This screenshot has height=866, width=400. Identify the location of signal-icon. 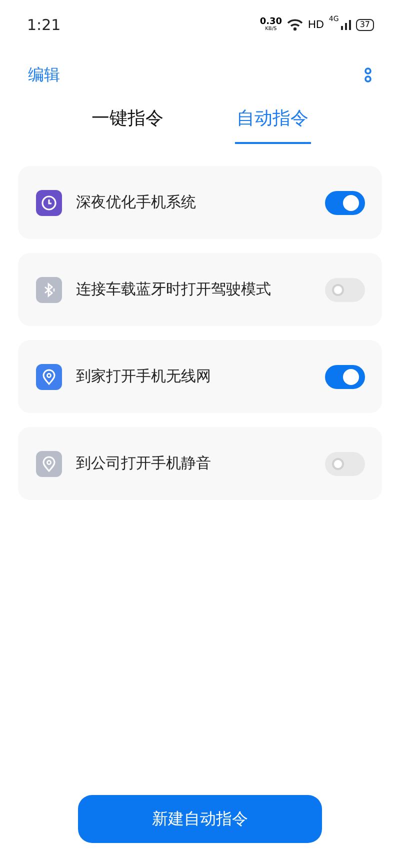
(345, 25).